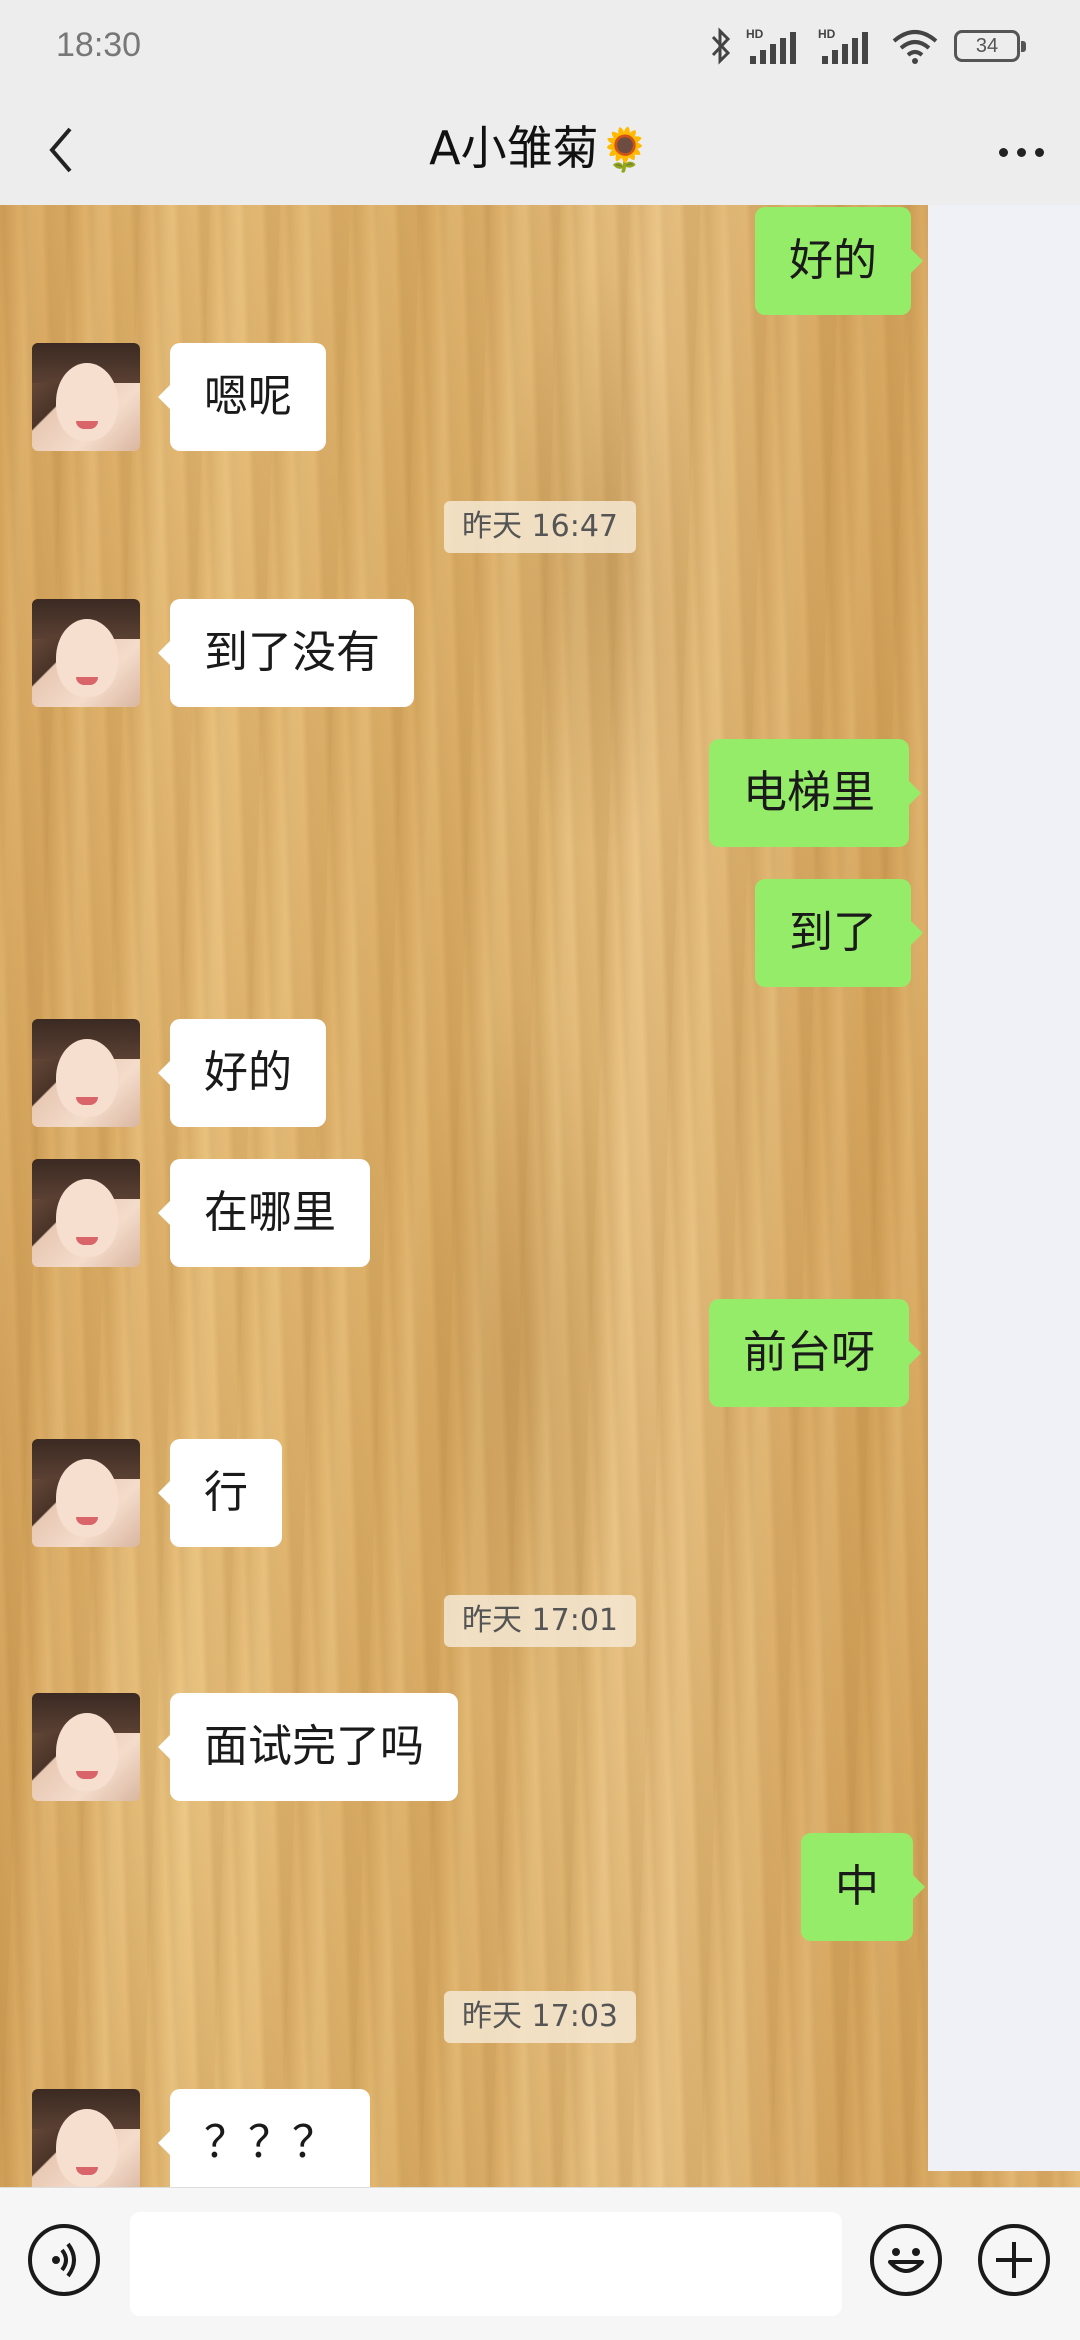  Describe the element at coordinates (721, 46) in the screenshot. I see `bluetooth-icon` at that location.